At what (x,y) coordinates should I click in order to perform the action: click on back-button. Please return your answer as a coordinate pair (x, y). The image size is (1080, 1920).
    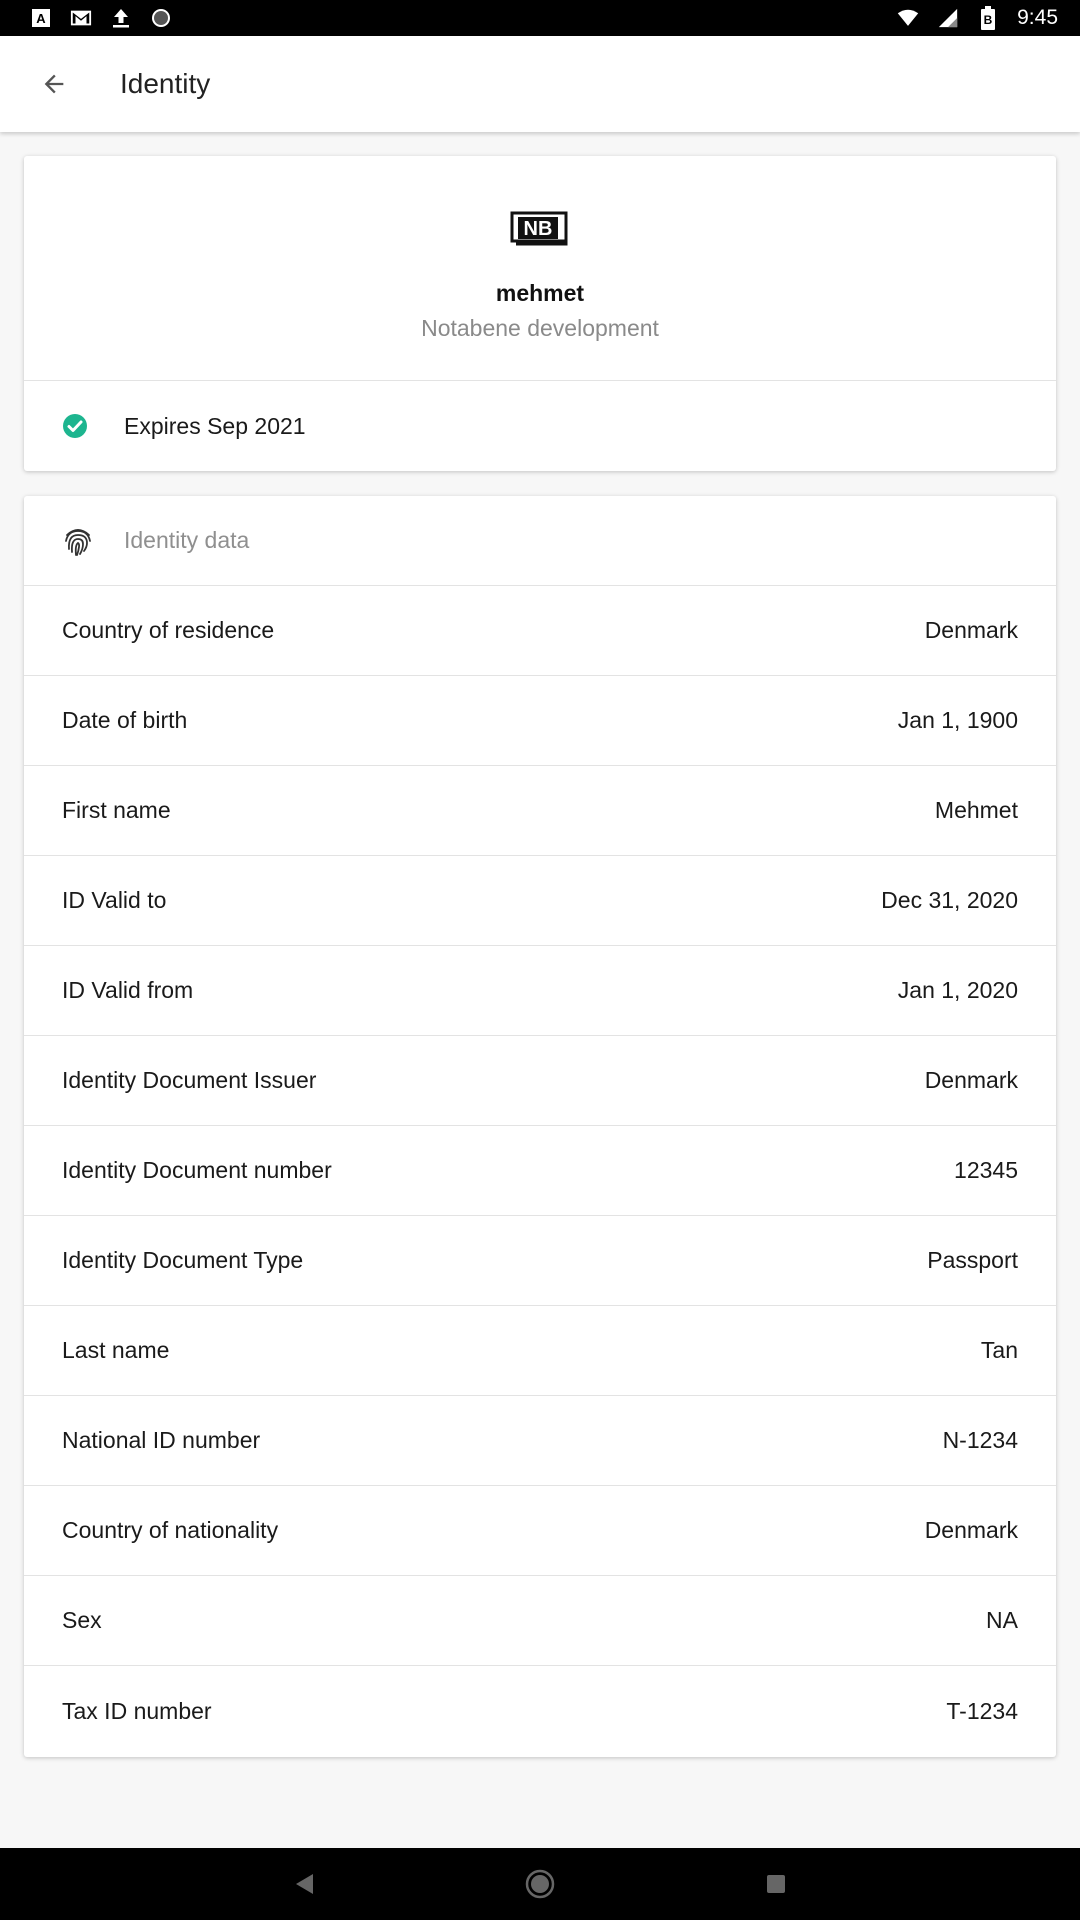
    Looking at the image, I should click on (54, 84).